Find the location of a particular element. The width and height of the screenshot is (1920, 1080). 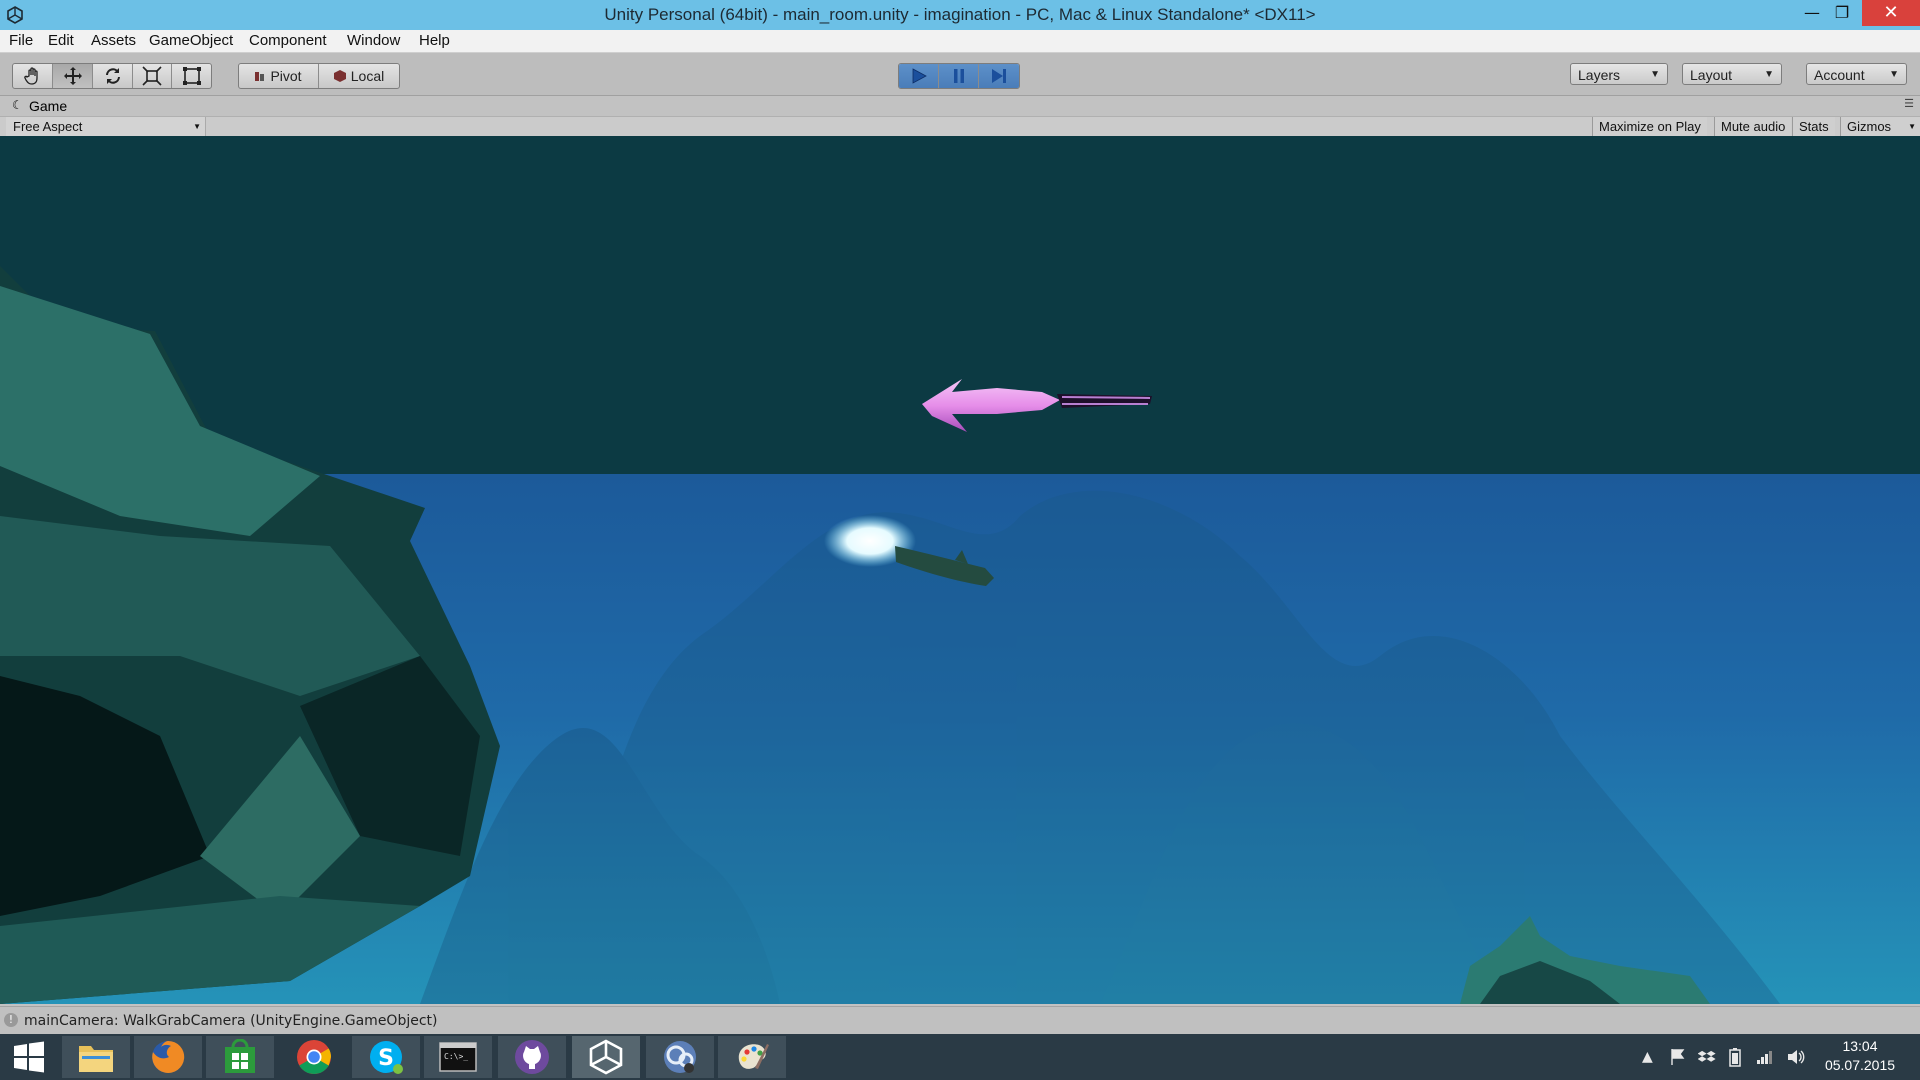

rect-tool-icon is located at coordinates (191, 76).